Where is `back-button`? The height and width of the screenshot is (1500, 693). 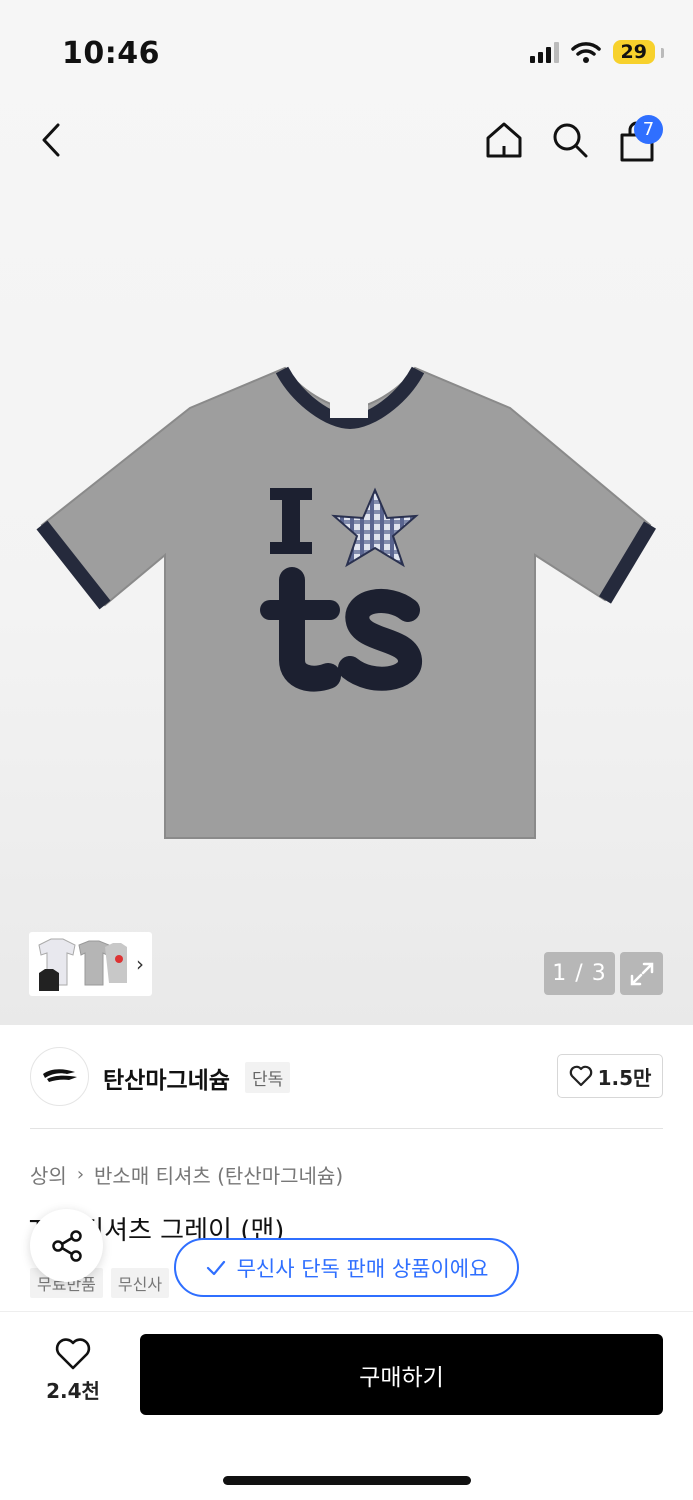
back-button is located at coordinates (52, 140).